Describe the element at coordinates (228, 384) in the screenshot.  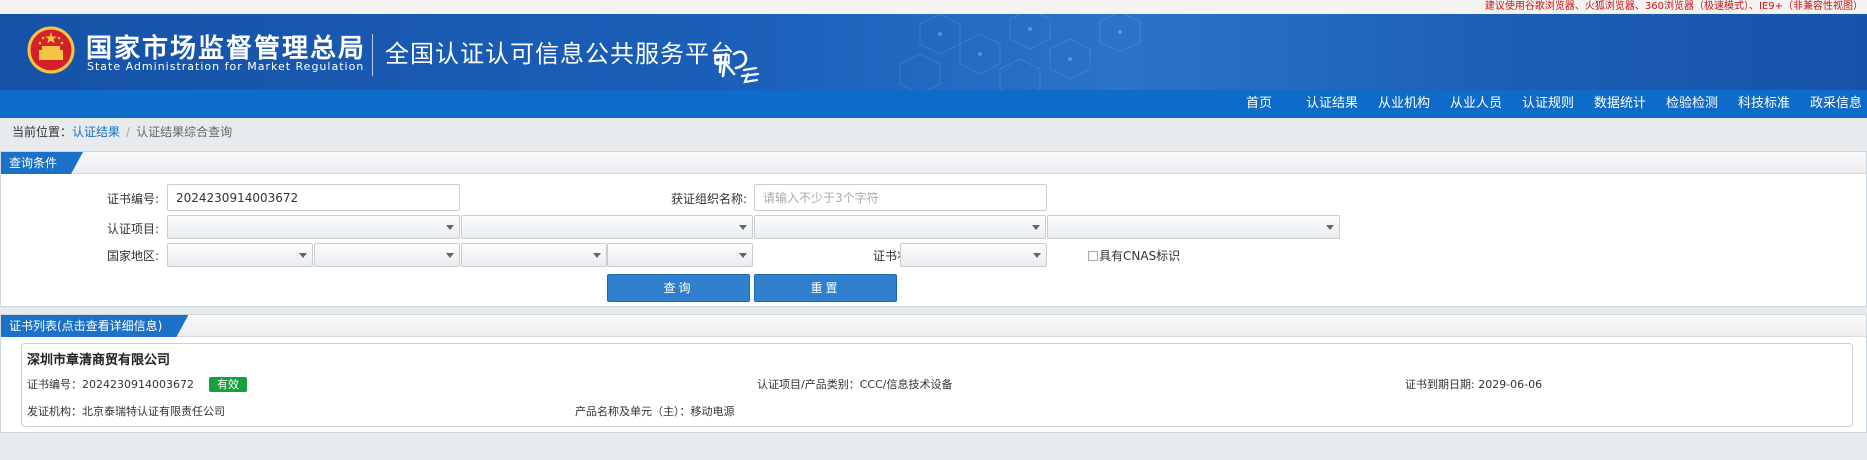
I see `status-badge: 有效` at that location.